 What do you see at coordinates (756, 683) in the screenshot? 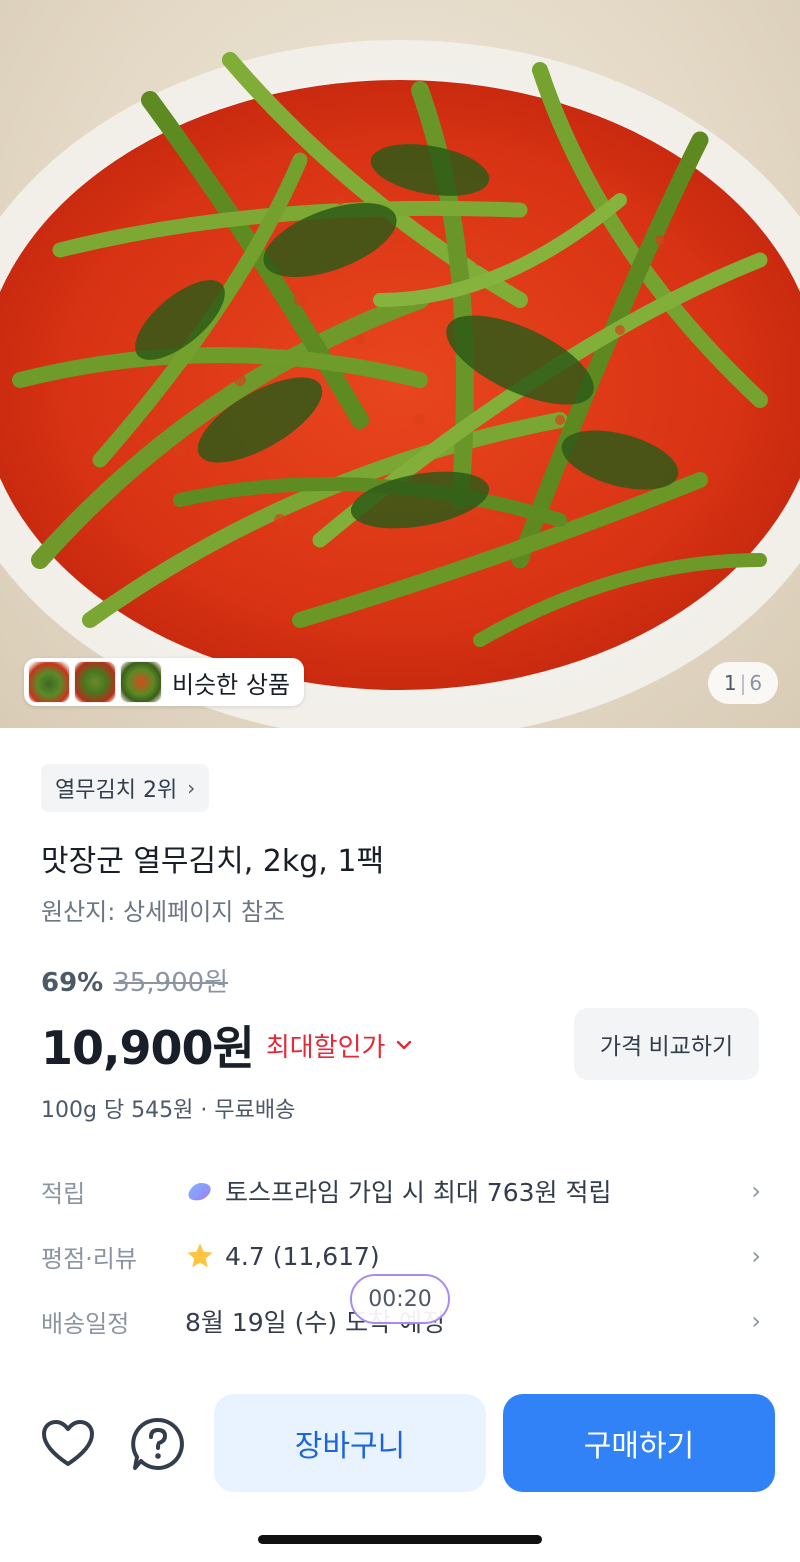
I see `page-total: 6` at bounding box center [756, 683].